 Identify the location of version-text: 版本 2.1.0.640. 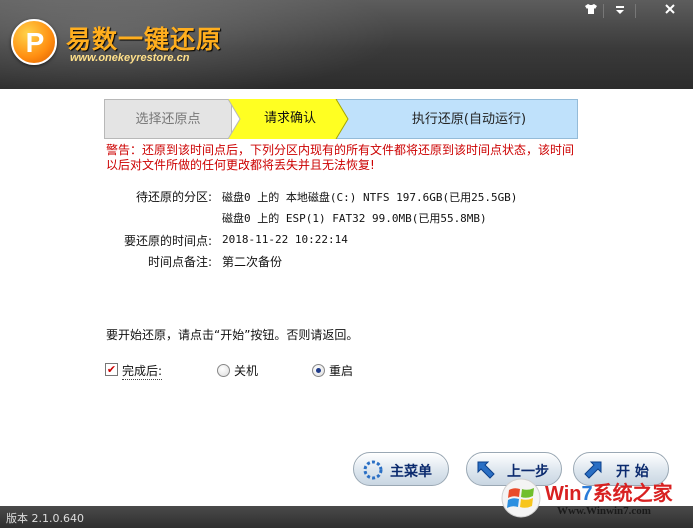
(45, 518).